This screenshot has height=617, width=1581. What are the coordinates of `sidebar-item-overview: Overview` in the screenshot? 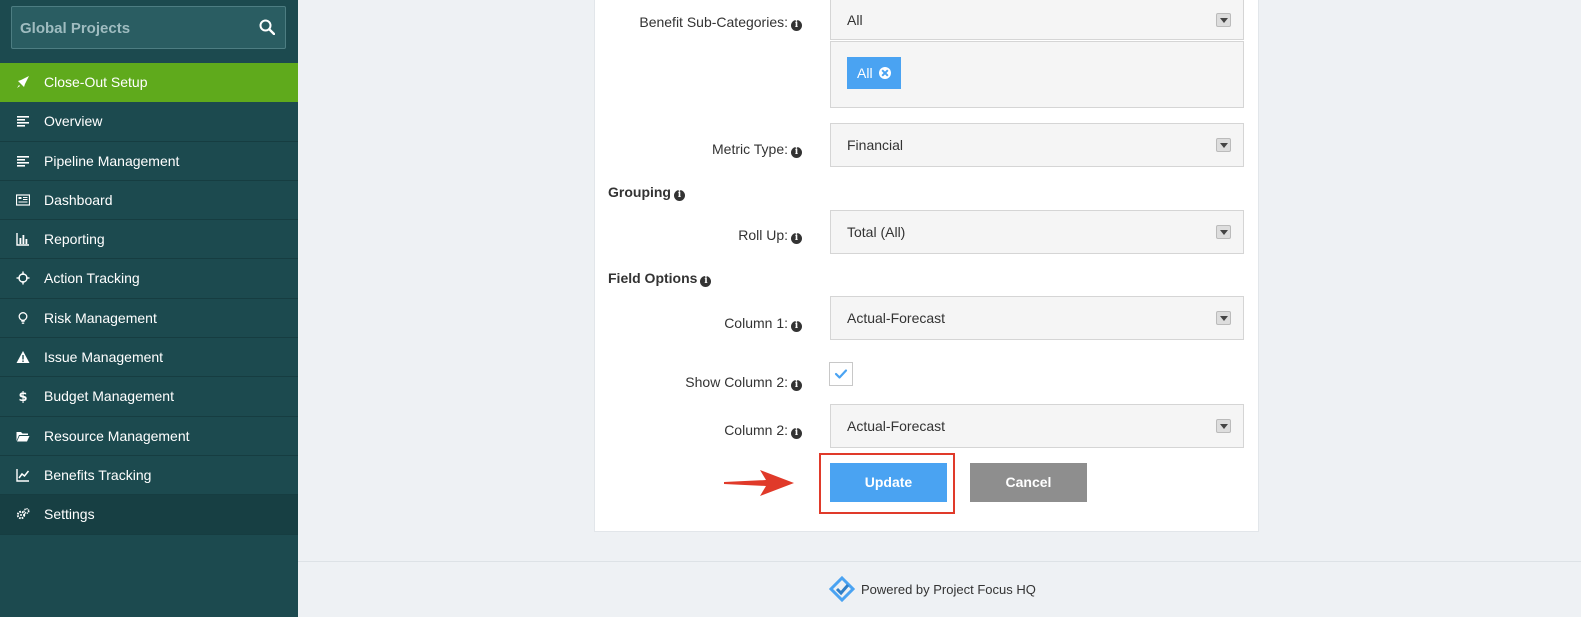 It's located at (149, 122).